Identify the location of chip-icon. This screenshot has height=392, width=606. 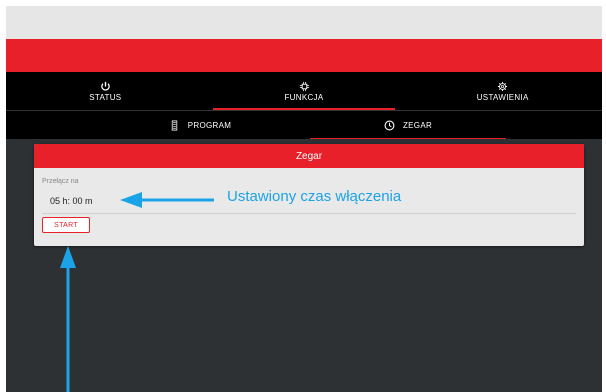
(304, 86).